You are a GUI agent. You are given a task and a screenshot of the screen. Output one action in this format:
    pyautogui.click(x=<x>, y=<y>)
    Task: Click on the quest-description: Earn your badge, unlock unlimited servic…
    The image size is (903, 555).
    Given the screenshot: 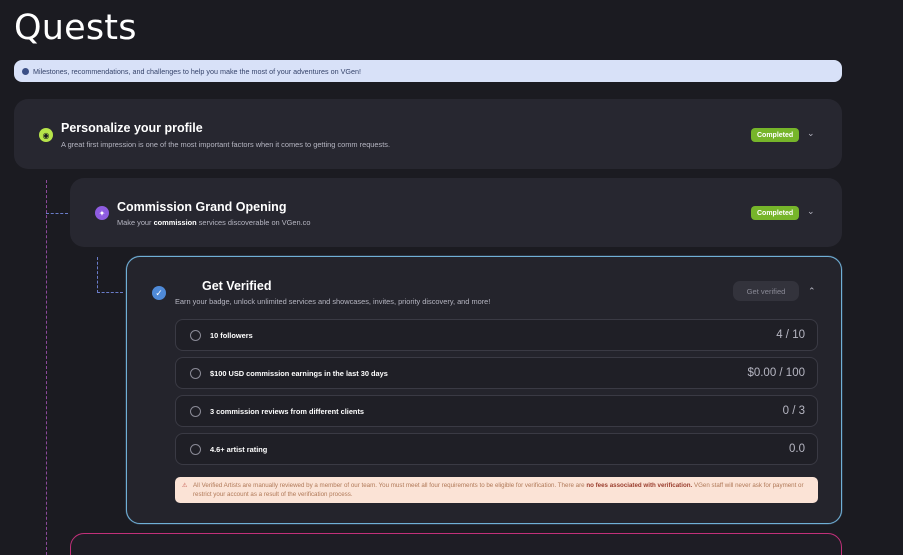 What is the action you would take?
    pyautogui.click(x=333, y=301)
    